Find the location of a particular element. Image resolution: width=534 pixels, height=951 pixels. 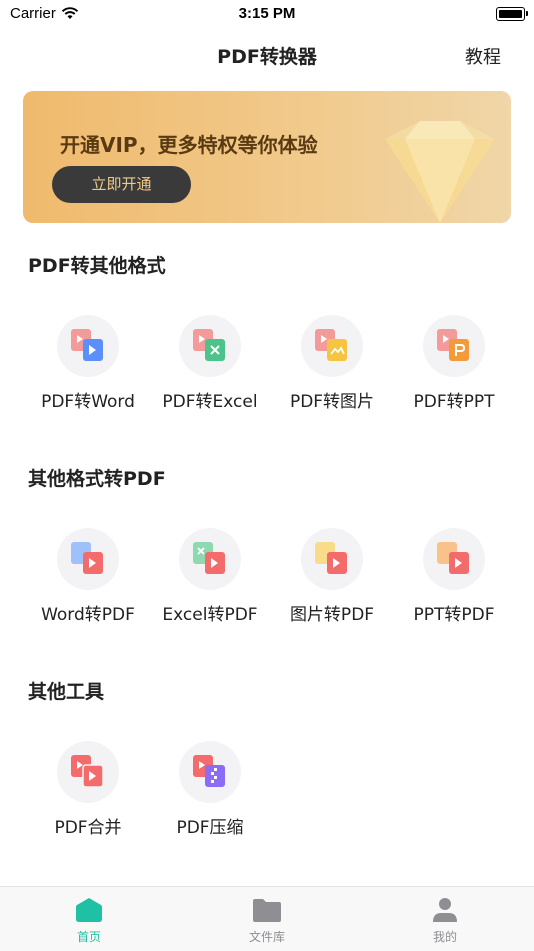

home-icon is located at coordinates (89, 910).